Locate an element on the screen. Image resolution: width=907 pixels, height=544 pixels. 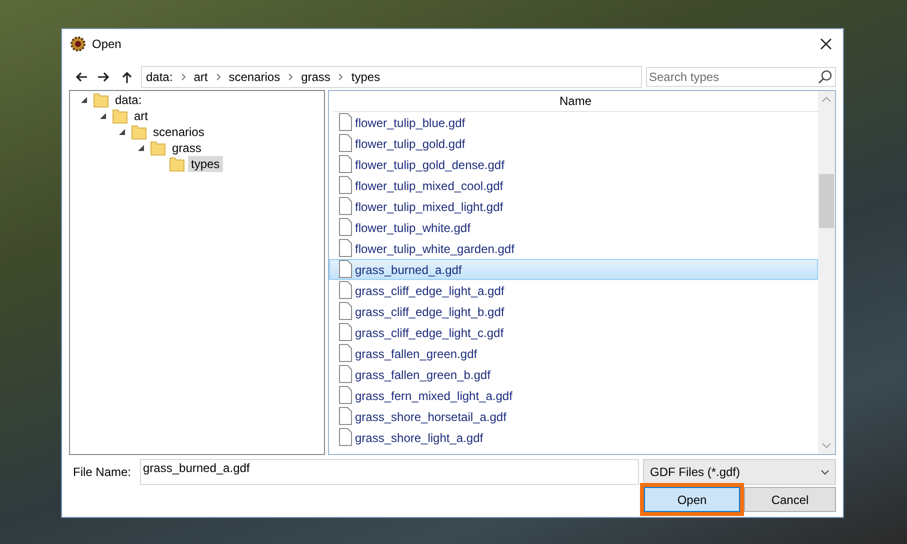
scroll-thumb is located at coordinates (826, 201).